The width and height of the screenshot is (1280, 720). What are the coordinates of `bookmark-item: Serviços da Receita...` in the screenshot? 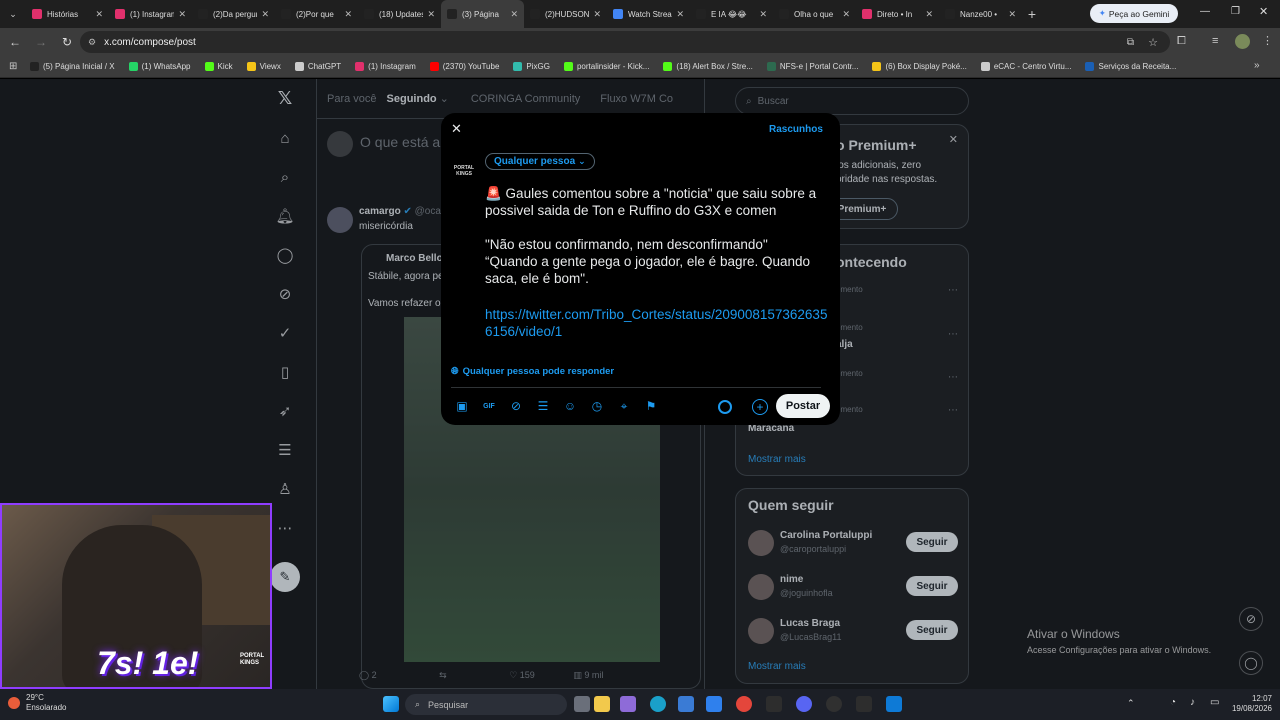 It's located at (1130, 66).